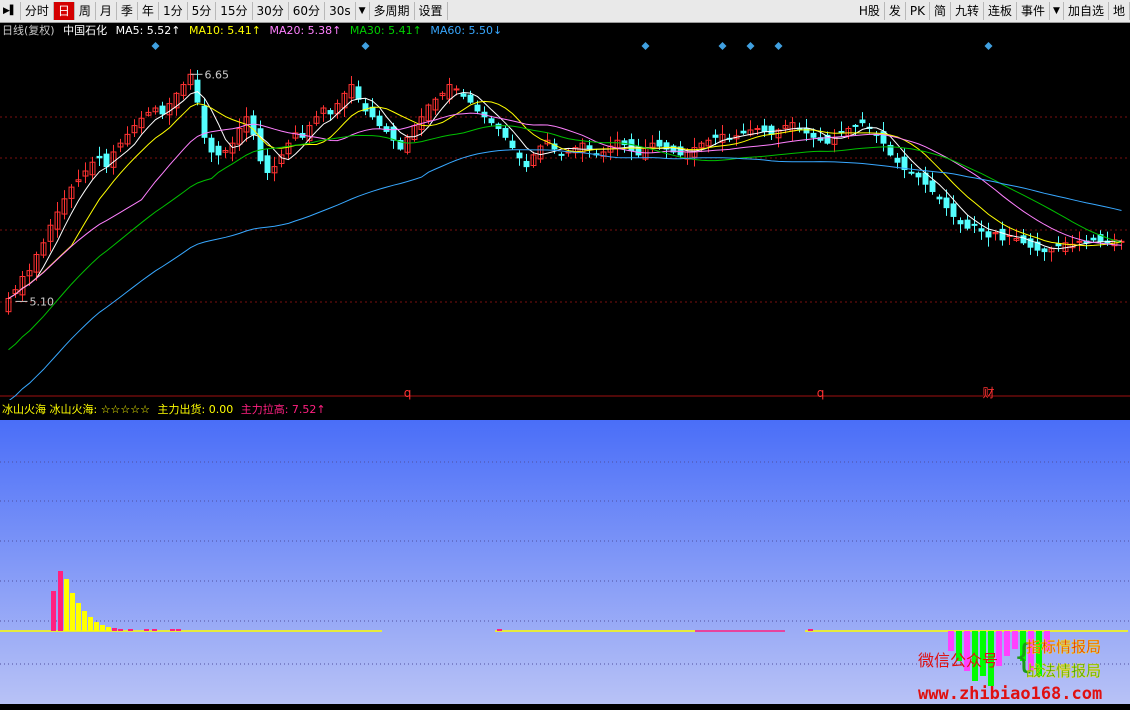 The width and height of the screenshot is (1130, 710). Describe the element at coordinates (217, 74) in the screenshot. I see `annotation-label: 6.65` at that location.